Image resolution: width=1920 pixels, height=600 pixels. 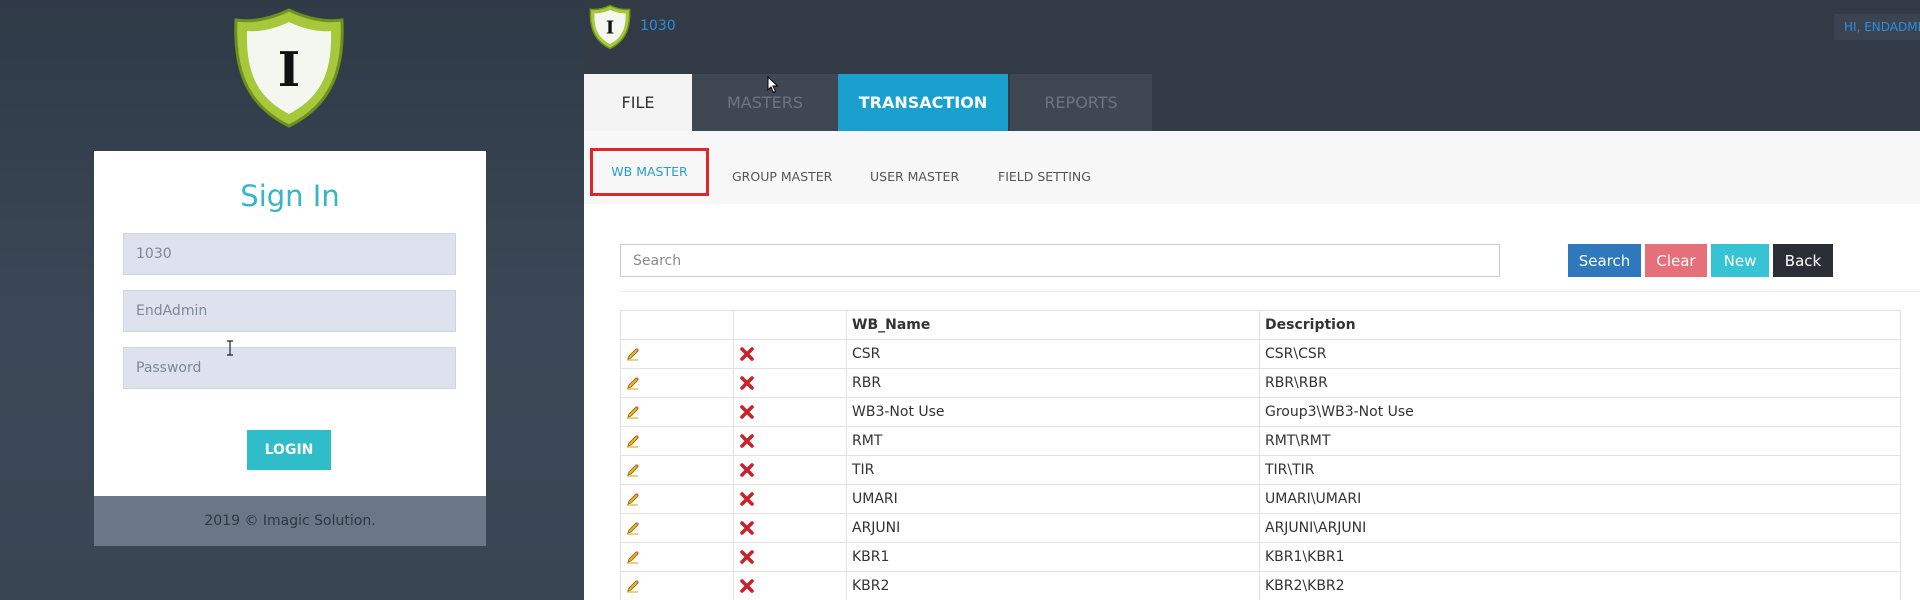 I want to click on clear-button: Clear, so click(x=1676, y=260).